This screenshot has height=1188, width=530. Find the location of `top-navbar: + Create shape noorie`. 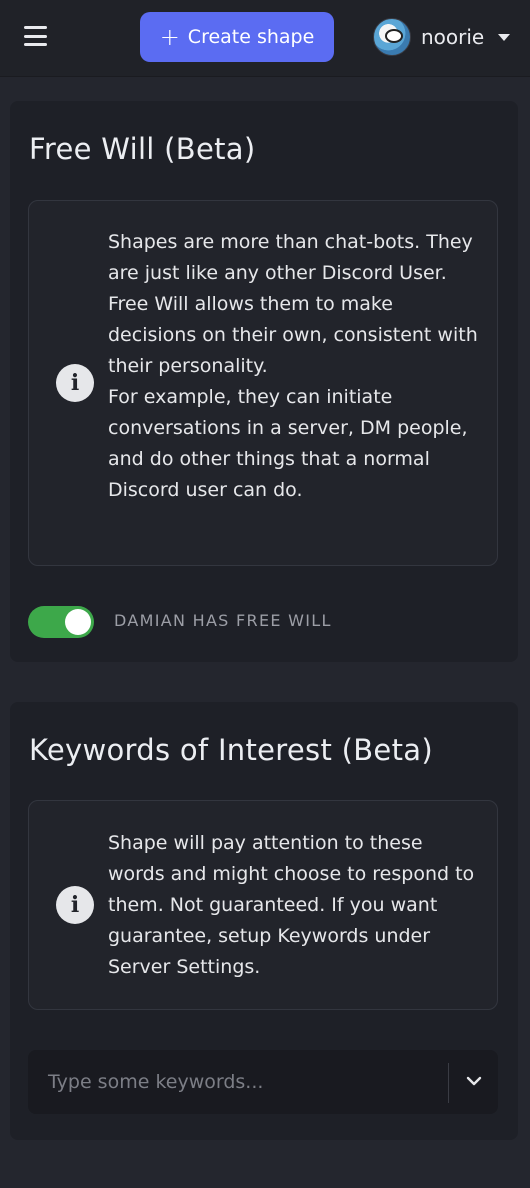

top-navbar: + Create shape noorie is located at coordinates (265, 38).